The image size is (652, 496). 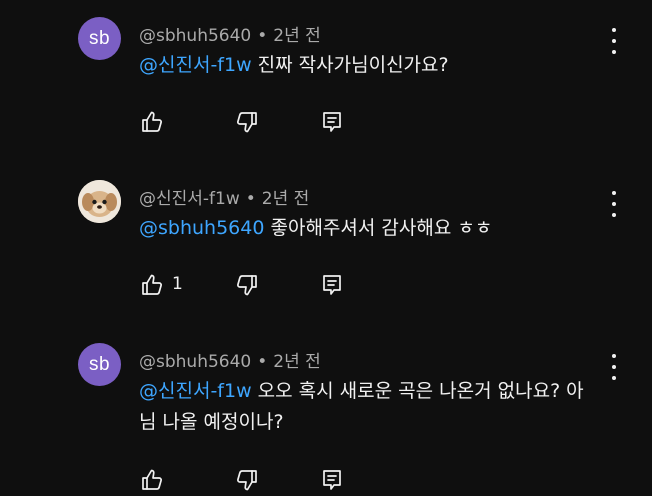 I want to click on comment-meta: @신진서-f1w • 2년 전, so click(x=224, y=196).